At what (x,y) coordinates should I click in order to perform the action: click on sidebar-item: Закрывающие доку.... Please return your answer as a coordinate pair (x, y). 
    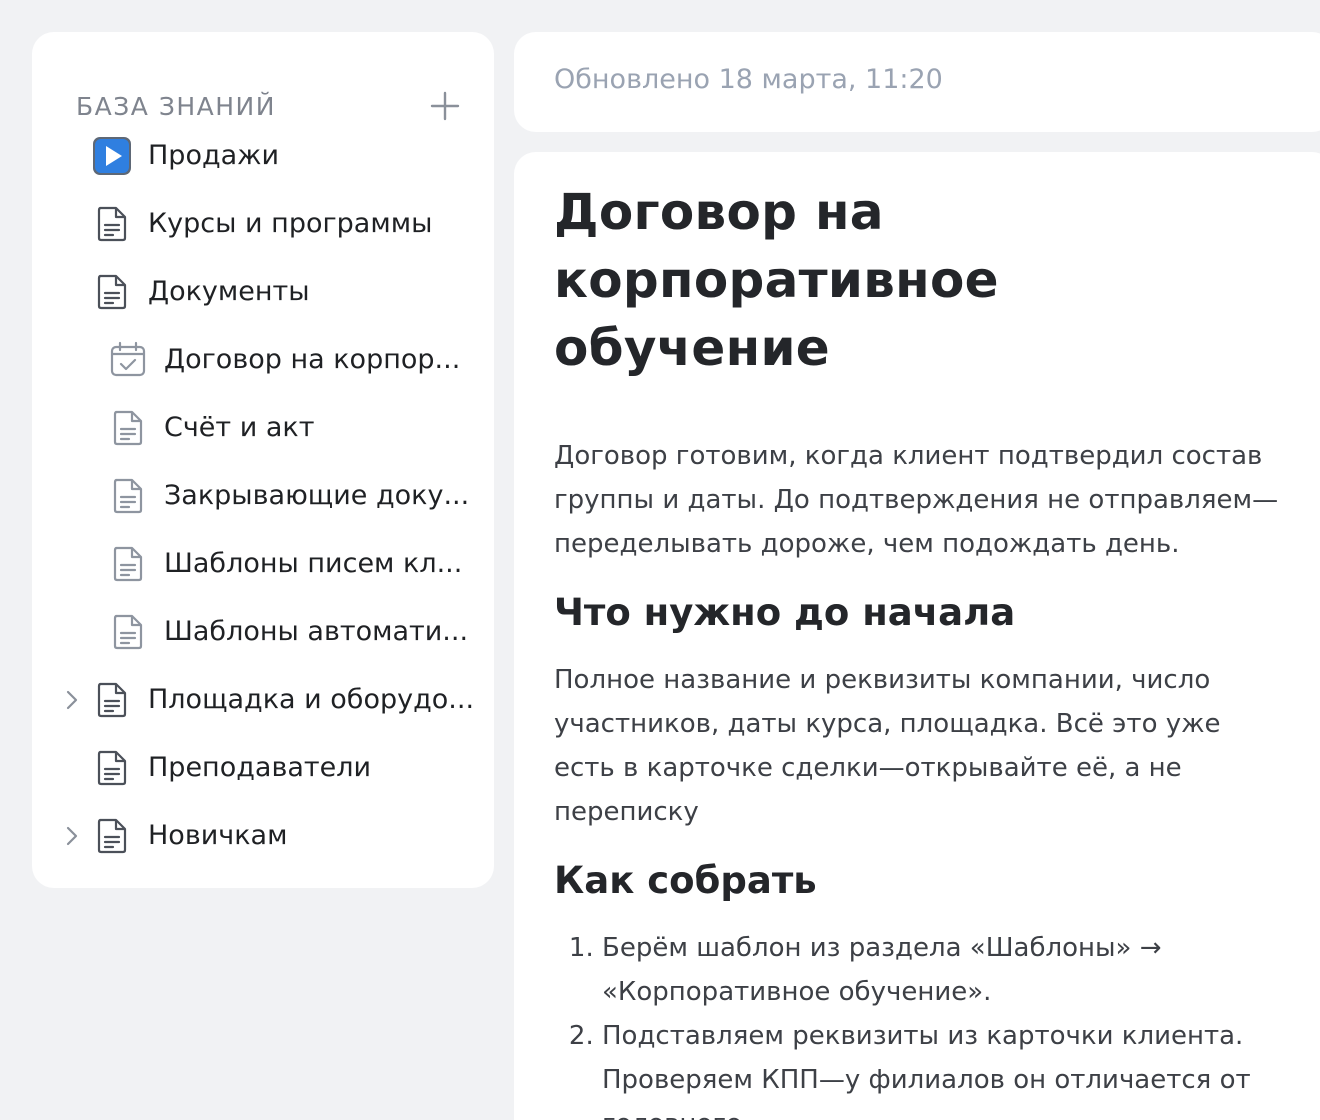
    Looking at the image, I should click on (263, 496).